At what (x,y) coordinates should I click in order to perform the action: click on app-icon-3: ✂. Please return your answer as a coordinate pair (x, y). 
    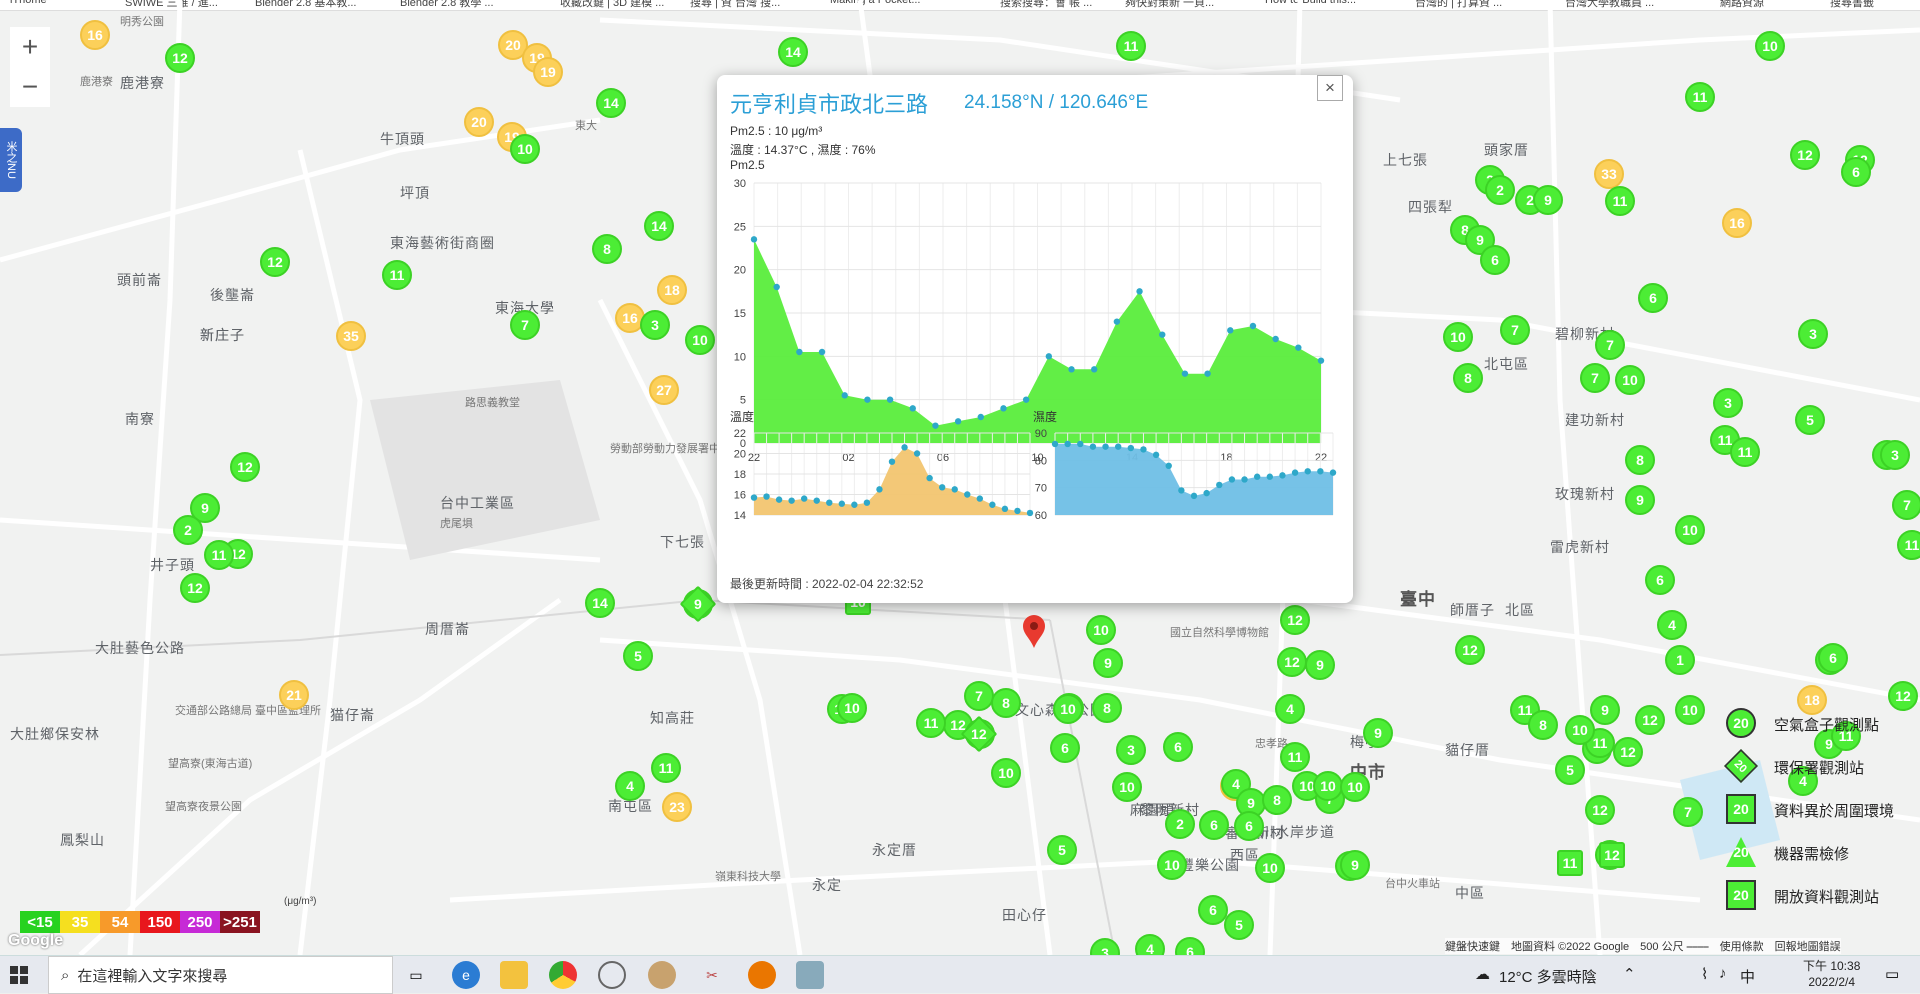
    Looking at the image, I should click on (712, 975).